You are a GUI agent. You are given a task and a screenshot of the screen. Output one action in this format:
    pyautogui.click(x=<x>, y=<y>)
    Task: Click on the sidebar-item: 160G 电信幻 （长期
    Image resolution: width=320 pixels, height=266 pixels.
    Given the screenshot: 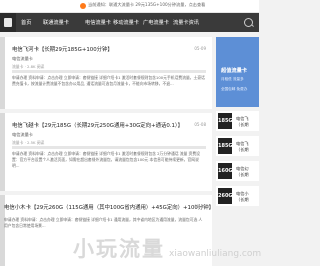 What is the action you would take?
    pyautogui.click(x=237, y=171)
    